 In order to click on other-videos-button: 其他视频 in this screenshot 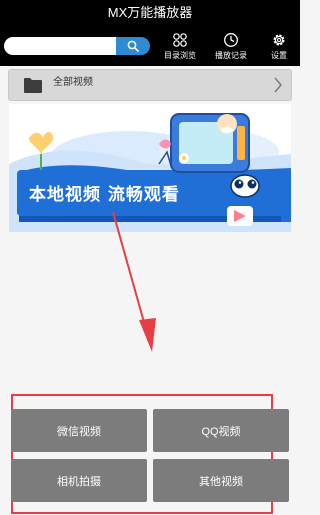, I will do `click(221, 480)`.